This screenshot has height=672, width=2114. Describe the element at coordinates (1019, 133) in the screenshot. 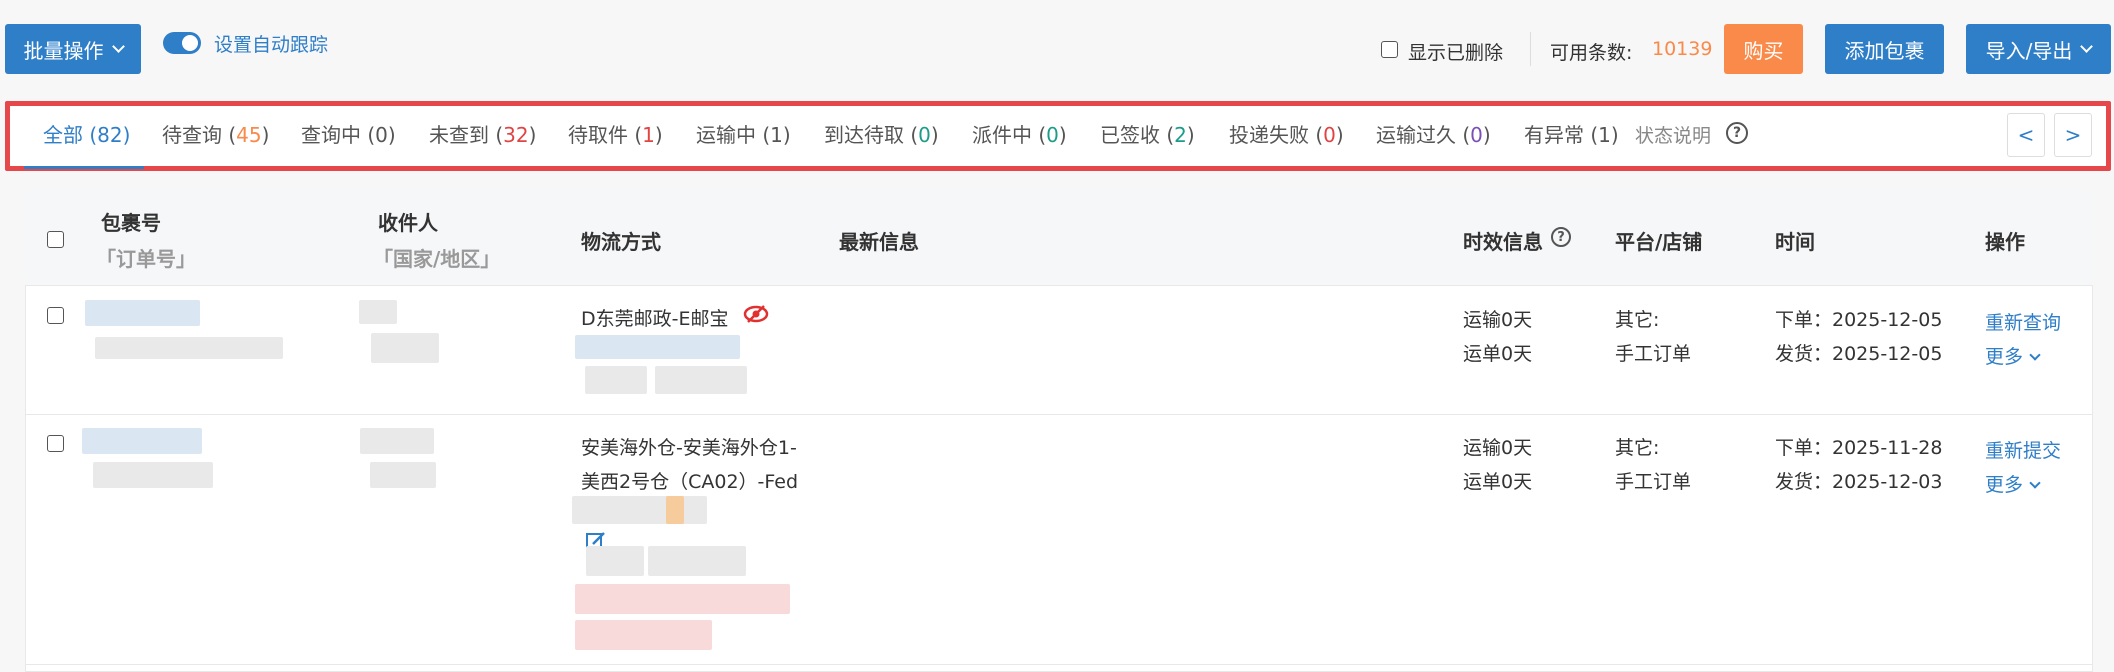

I see `tab-out-for-delivery: 派件中 (0)` at that location.